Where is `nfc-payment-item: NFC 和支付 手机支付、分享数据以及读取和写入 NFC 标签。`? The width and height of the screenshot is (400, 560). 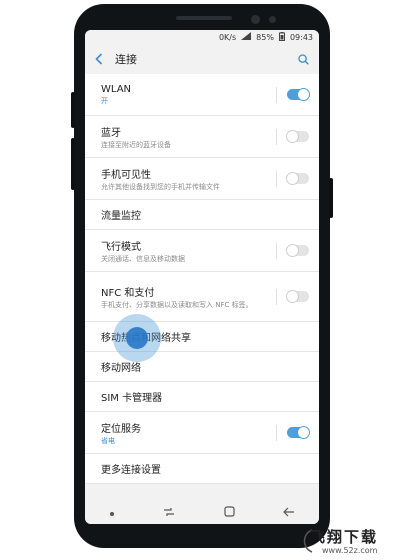
nfc-payment-item: NFC 和支付 手机支付、分享数据以及读取和写入 NFC 标签。 is located at coordinates (202, 297).